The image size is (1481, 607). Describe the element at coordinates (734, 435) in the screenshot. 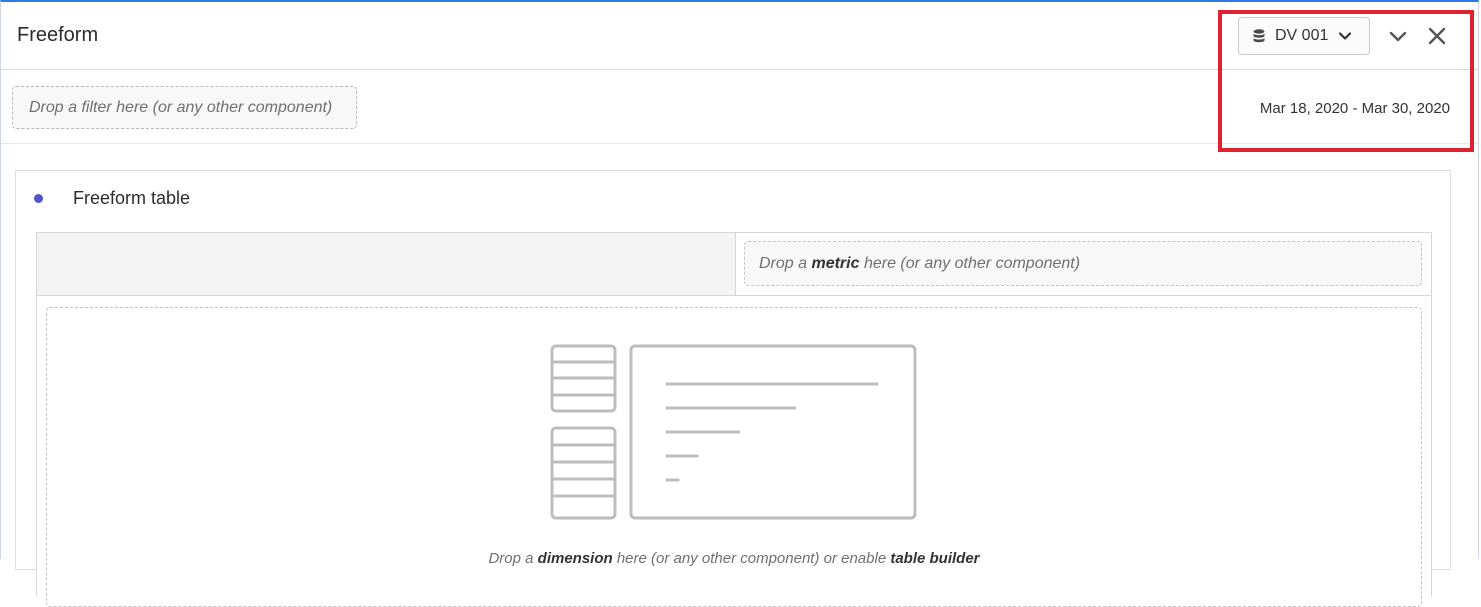

I see `table-illustration-icon` at that location.